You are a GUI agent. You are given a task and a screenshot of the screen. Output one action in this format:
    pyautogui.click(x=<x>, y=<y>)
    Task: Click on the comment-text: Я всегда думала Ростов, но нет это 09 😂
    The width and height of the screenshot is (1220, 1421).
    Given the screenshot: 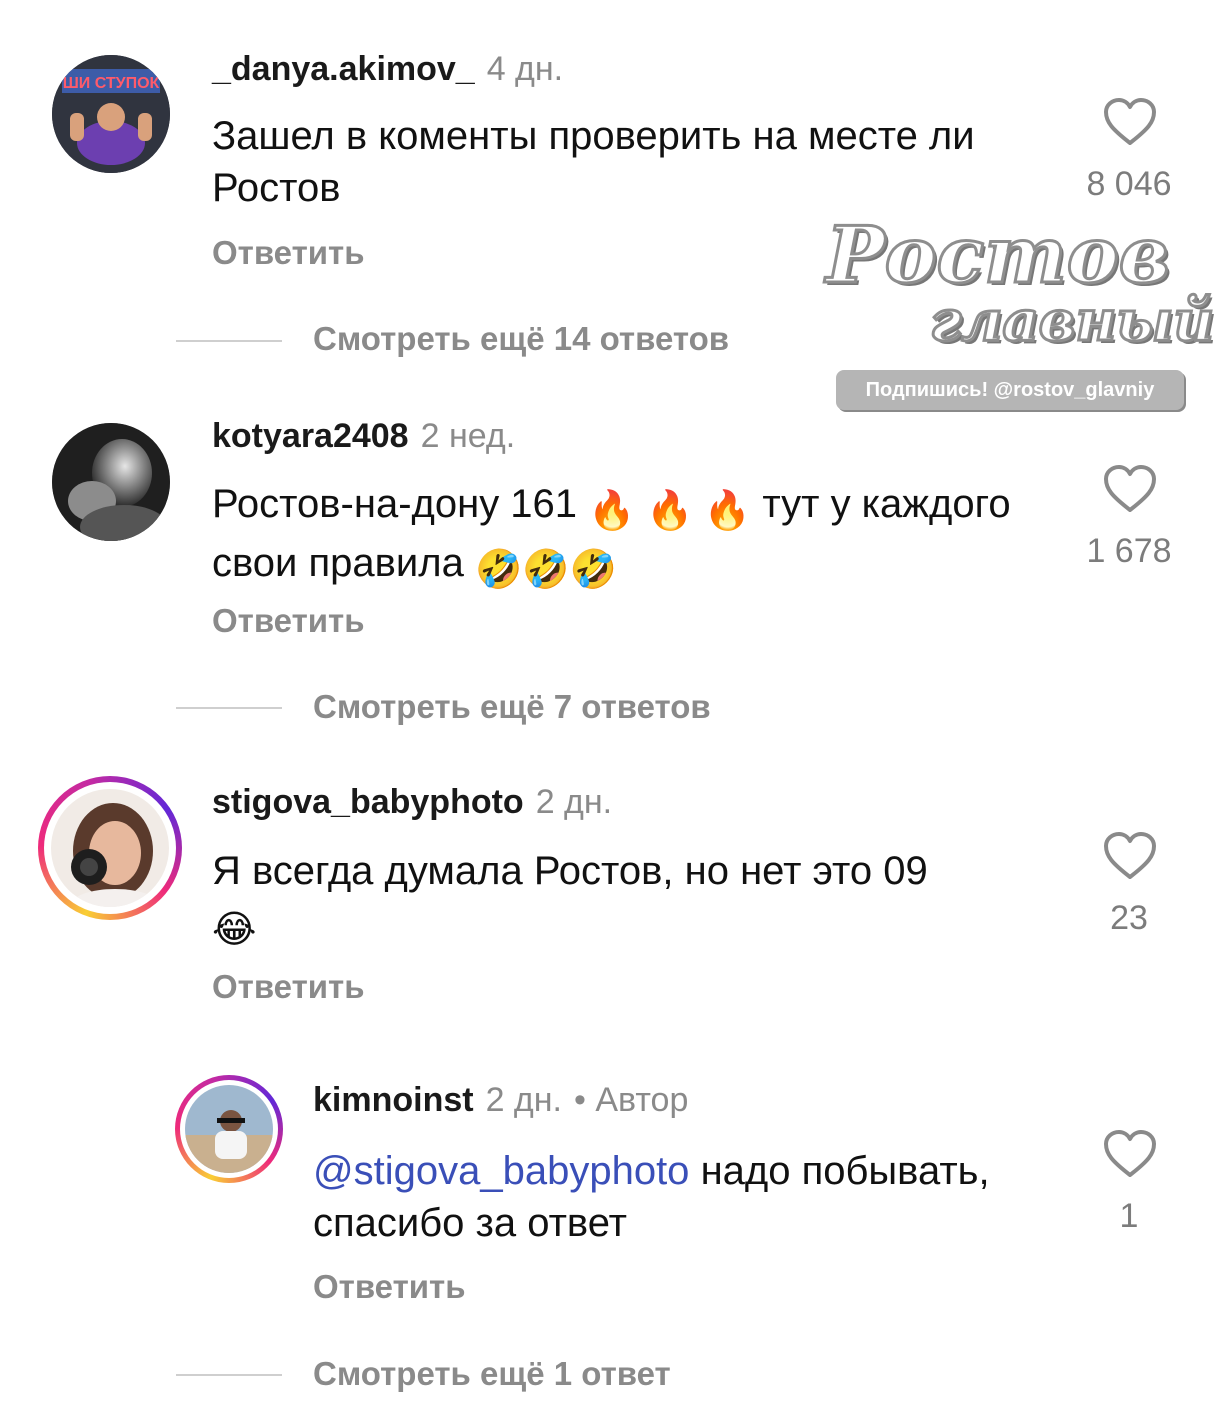 What is the action you would take?
    pyautogui.click(x=642, y=900)
    